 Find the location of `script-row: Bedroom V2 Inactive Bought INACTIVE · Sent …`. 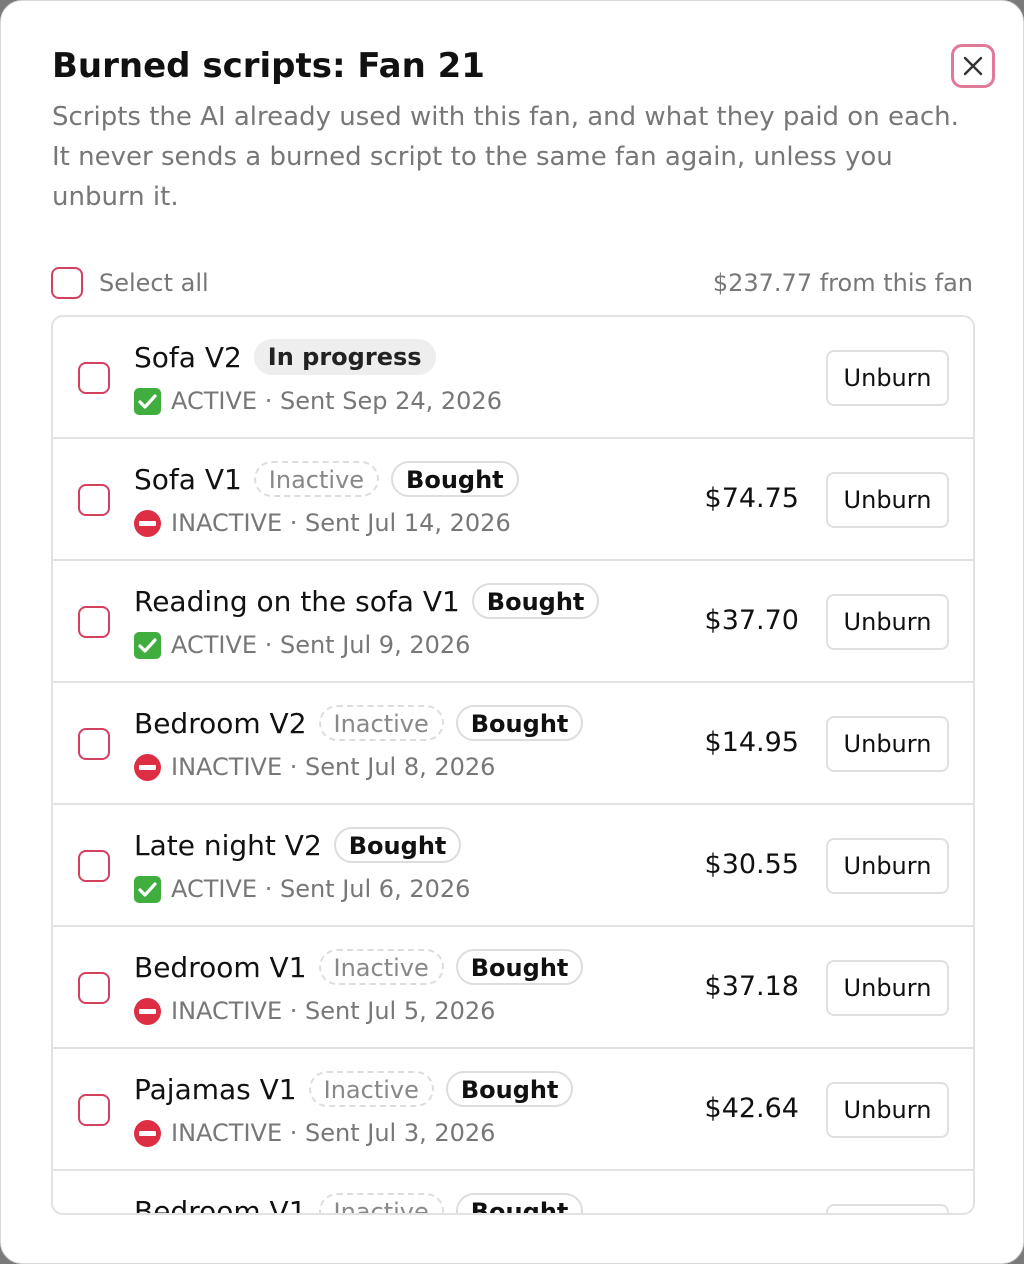

script-row: Bedroom V2 Inactive Bought INACTIVE · Sent … is located at coordinates (513, 744).